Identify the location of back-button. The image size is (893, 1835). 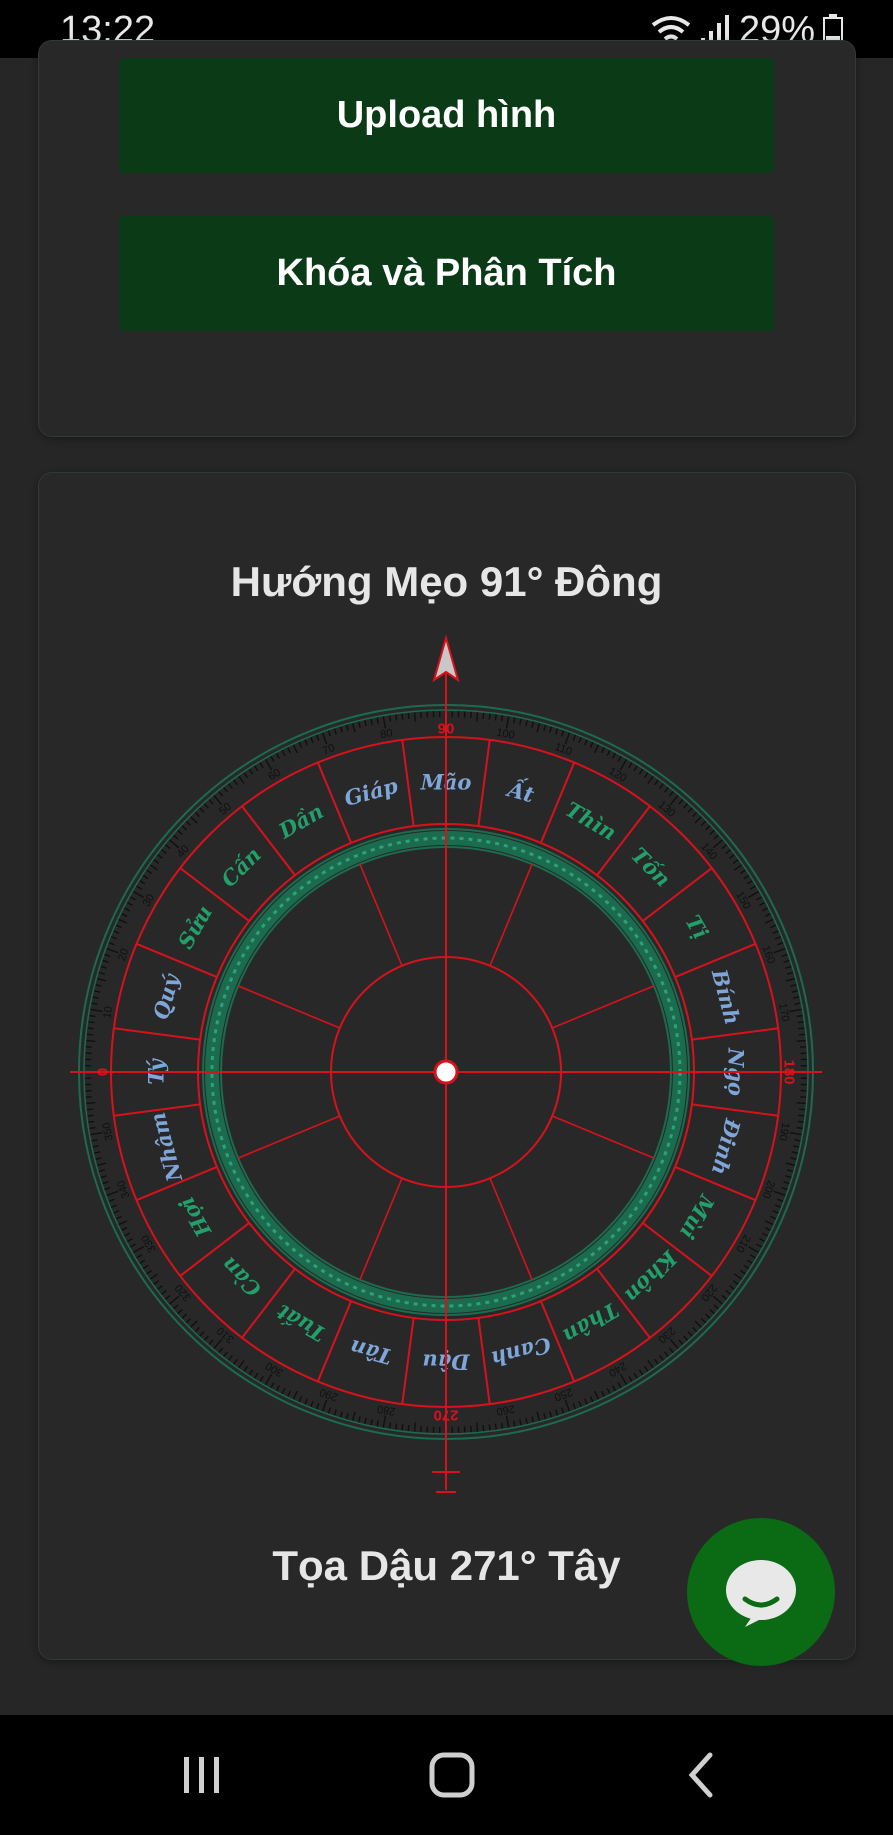
(702, 1775).